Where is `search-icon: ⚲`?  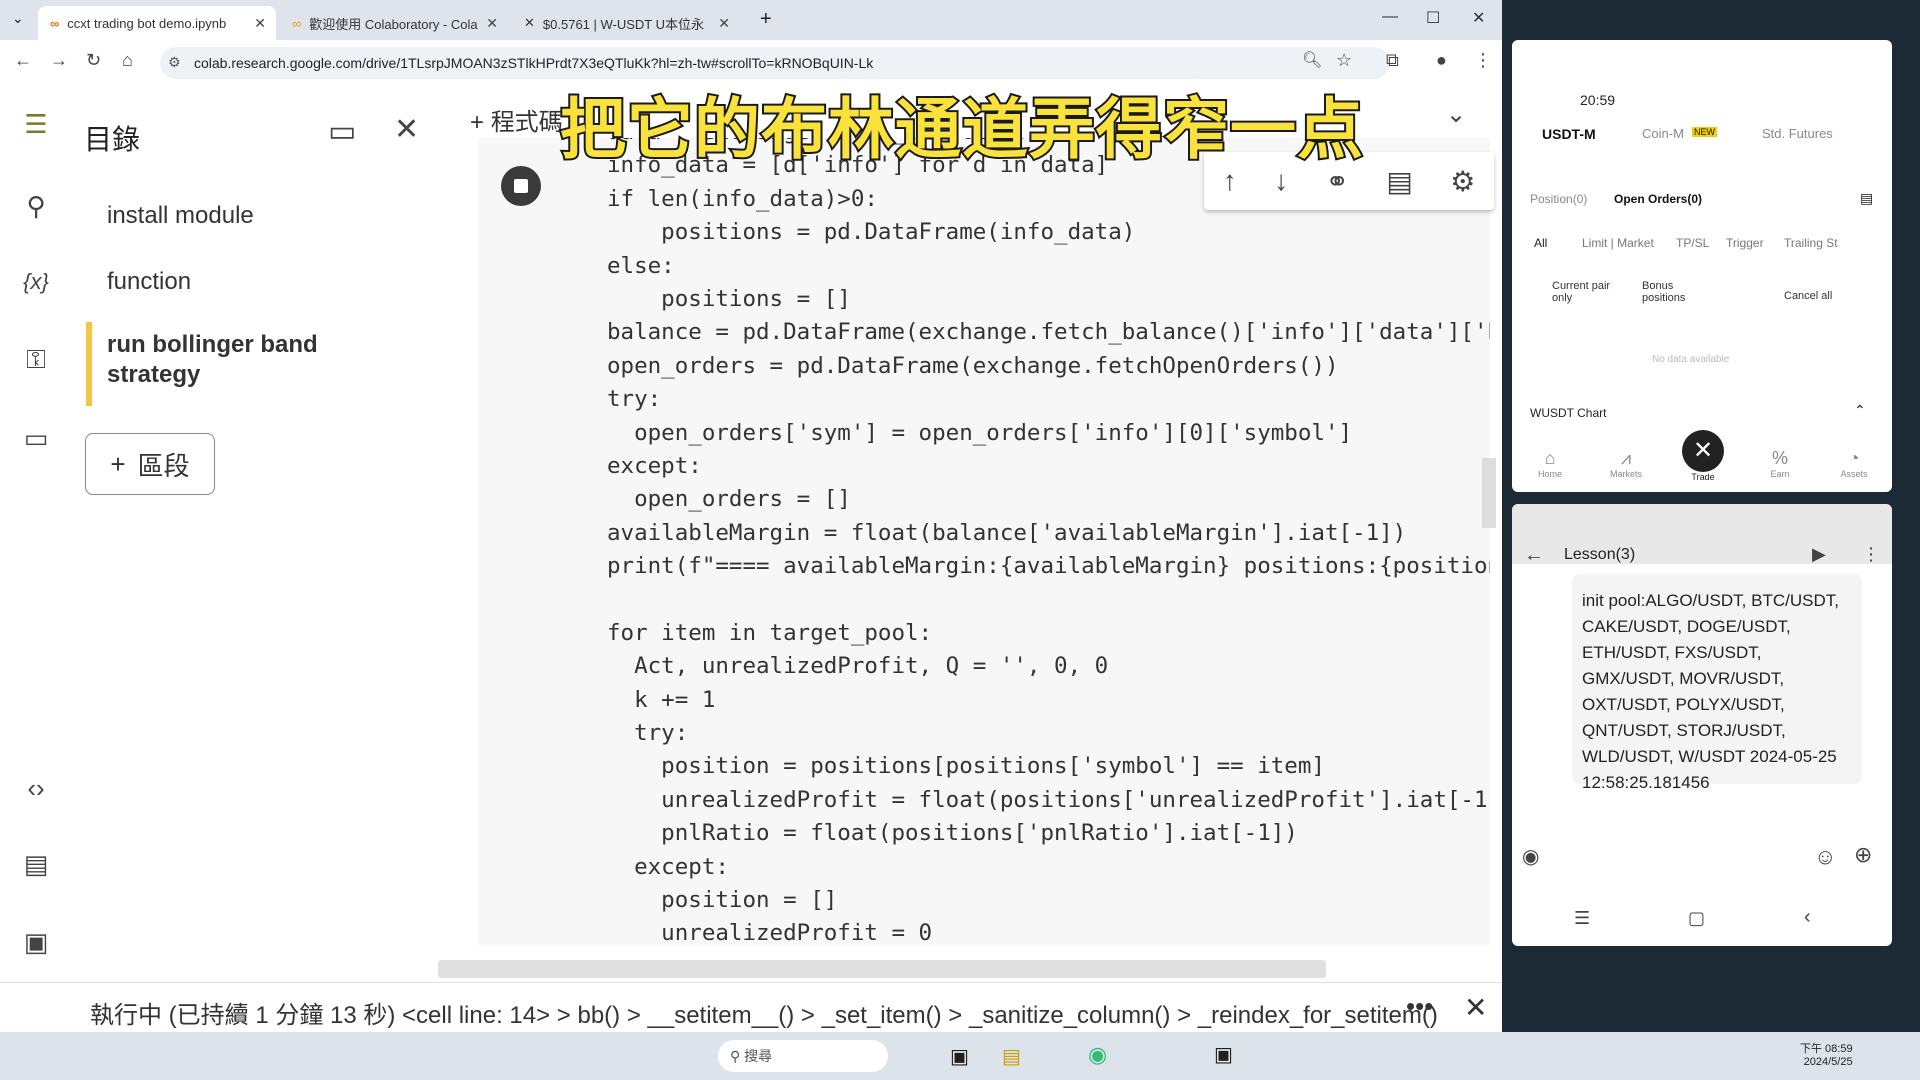
search-icon: ⚲ is located at coordinates (36, 206).